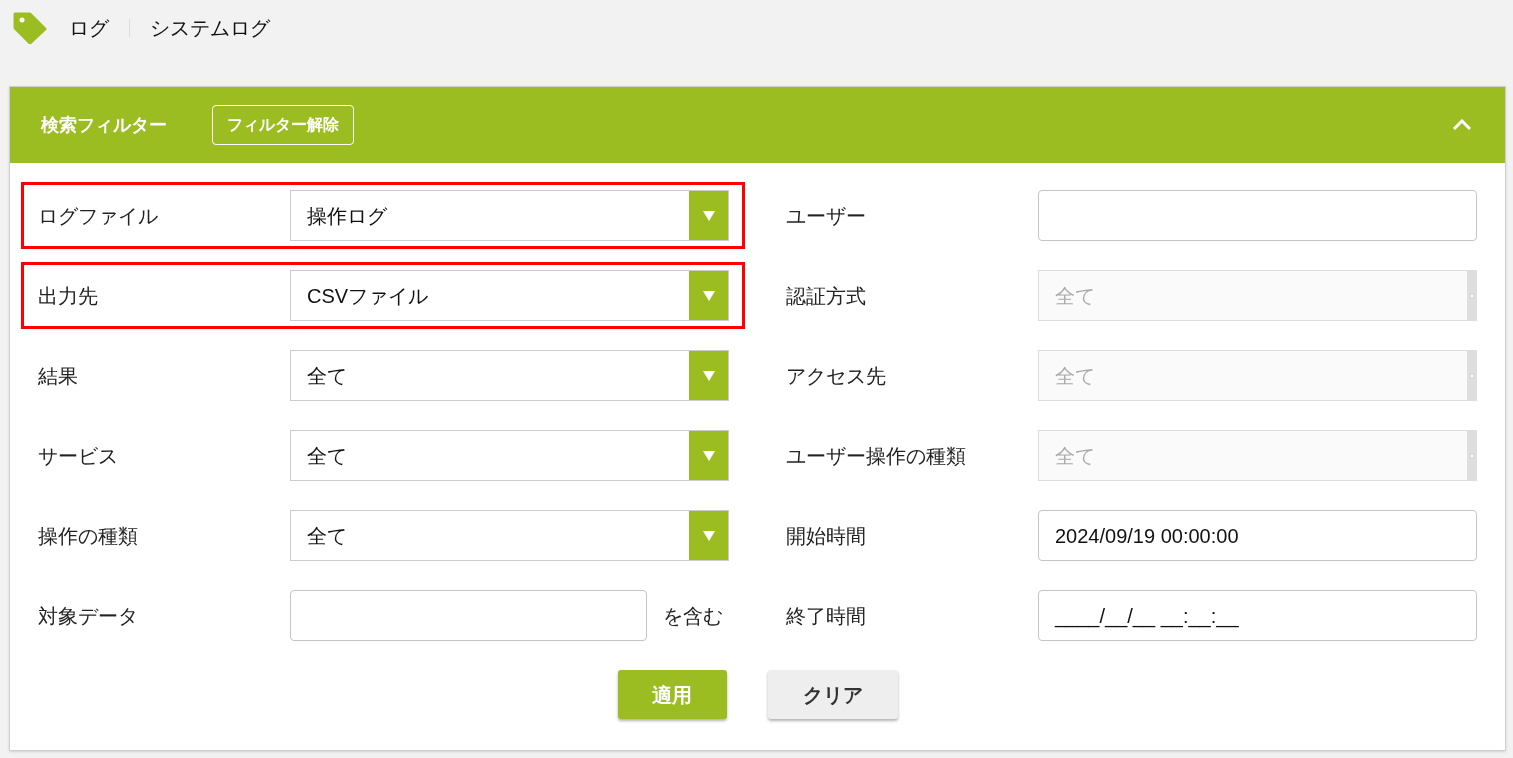 Image resolution: width=1513 pixels, height=758 pixels. What do you see at coordinates (876, 456) in the screenshot?
I see `field-label: ユーザー操作の種類` at bounding box center [876, 456].